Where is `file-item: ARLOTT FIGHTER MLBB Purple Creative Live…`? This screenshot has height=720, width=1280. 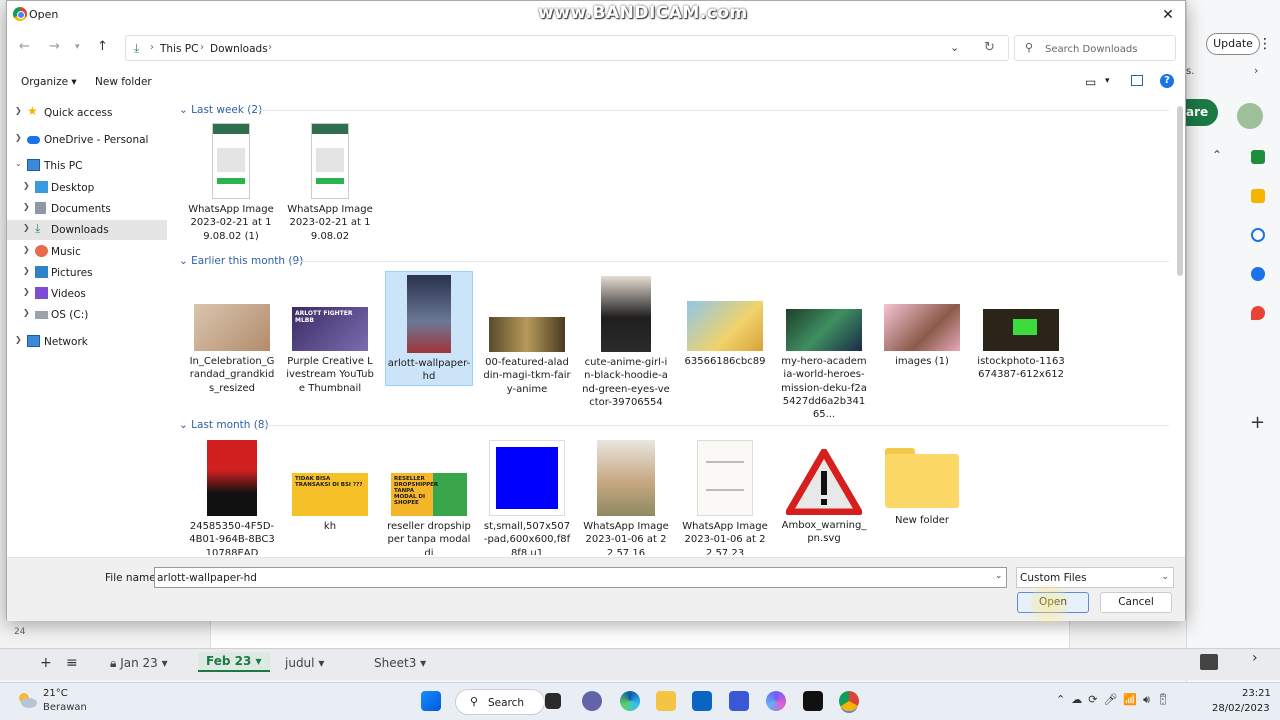
file-item: ARLOTT FIGHTER MLBB Purple Creative Live… is located at coordinates (330, 351).